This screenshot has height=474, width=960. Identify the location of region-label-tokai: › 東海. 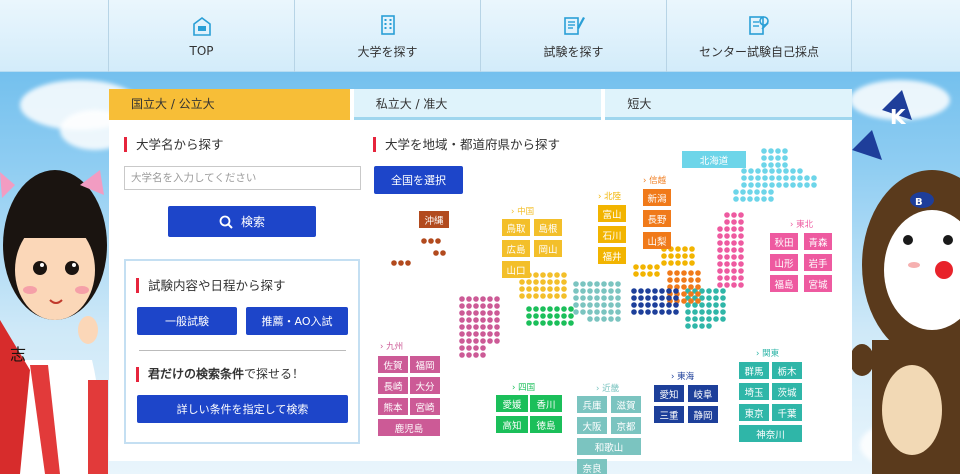
(682, 376).